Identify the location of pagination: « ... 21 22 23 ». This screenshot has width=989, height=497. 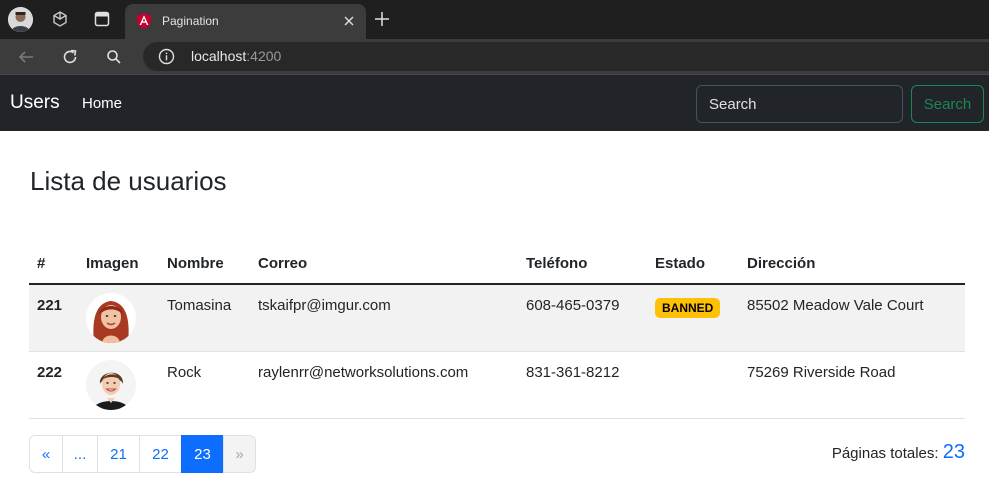
(142, 454).